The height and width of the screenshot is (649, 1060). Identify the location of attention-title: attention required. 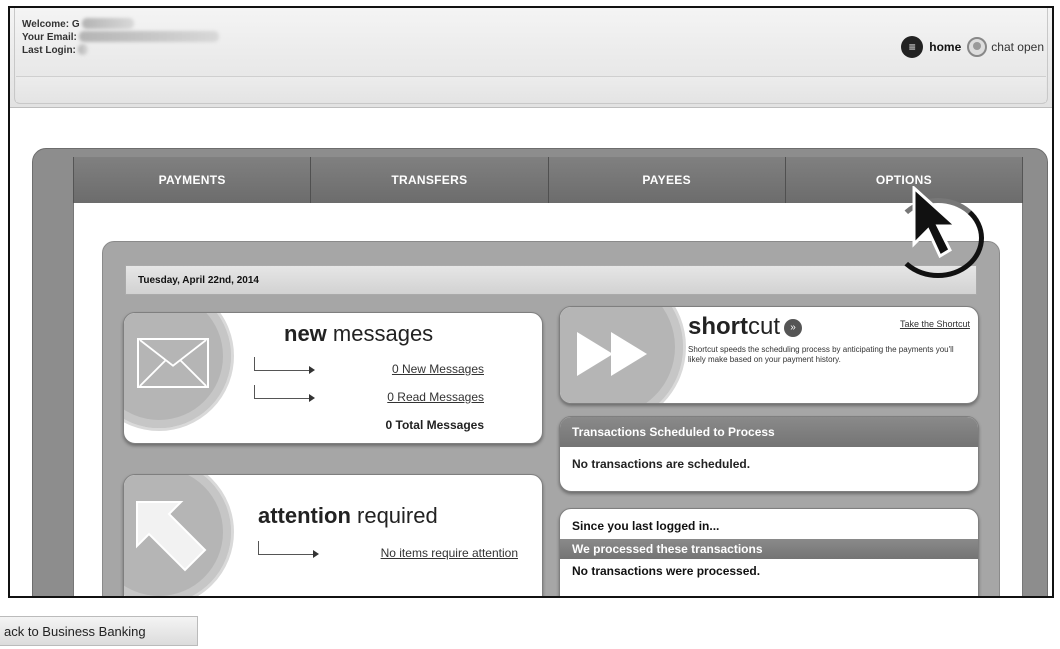
(348, 515).